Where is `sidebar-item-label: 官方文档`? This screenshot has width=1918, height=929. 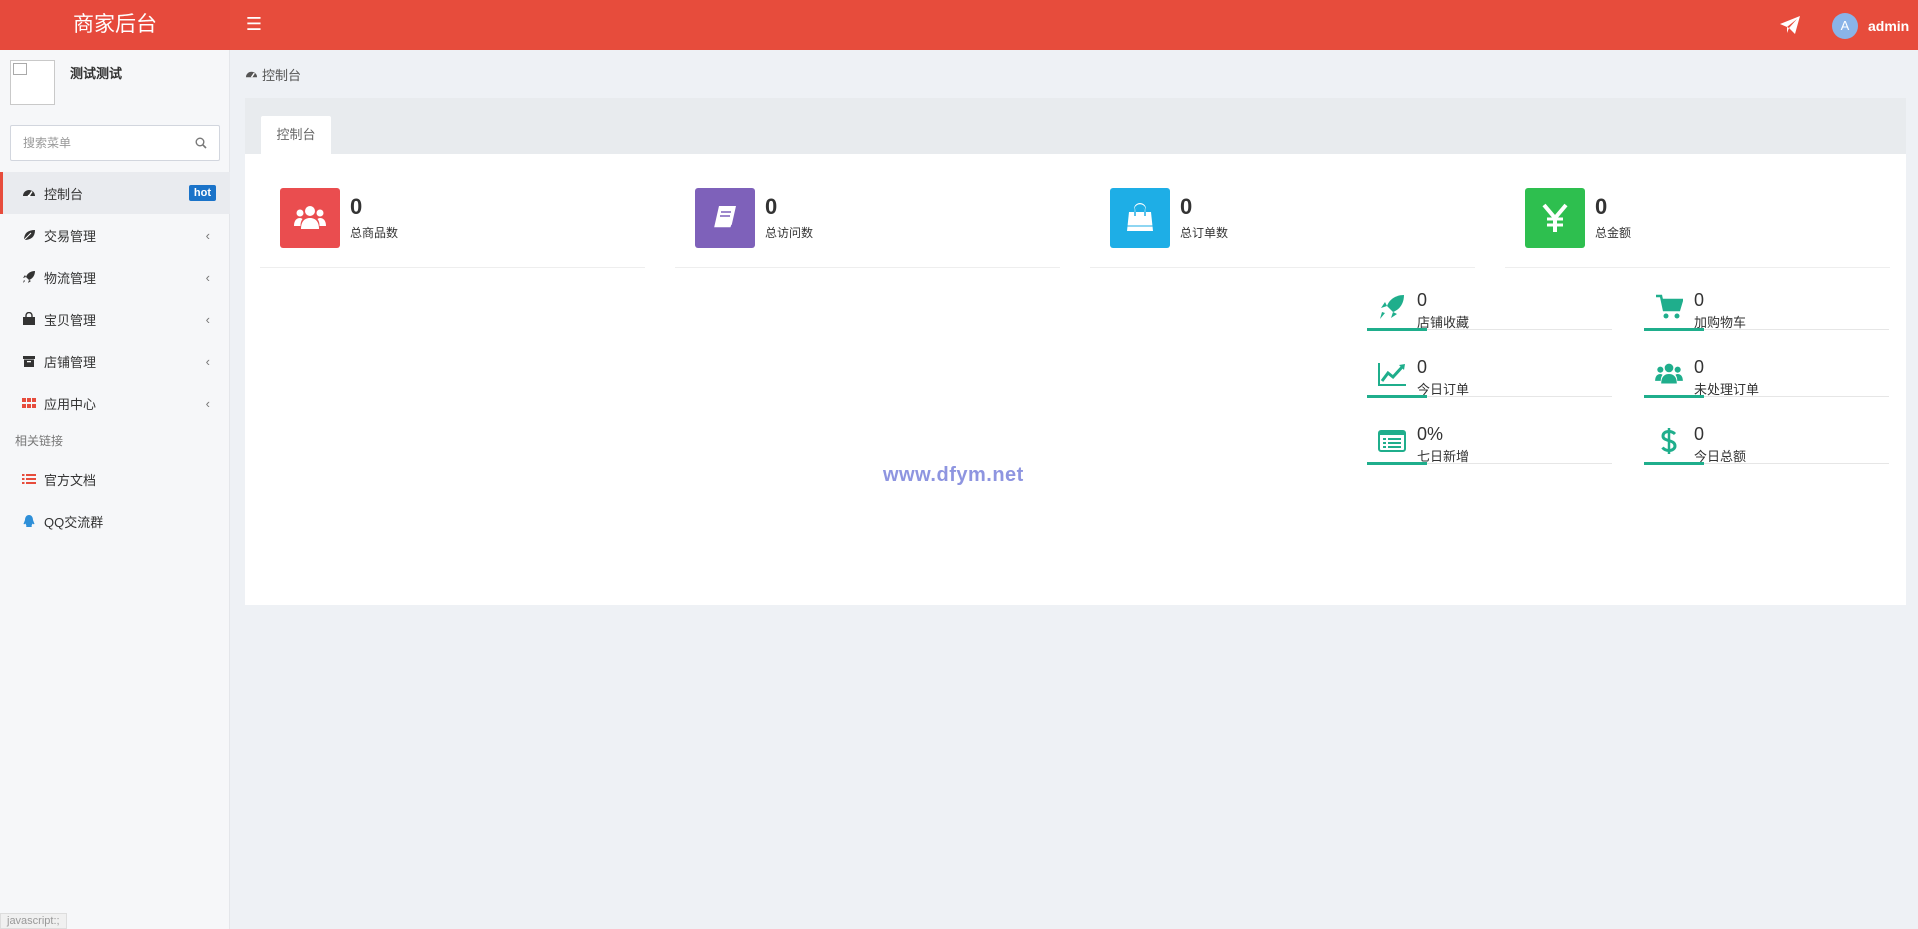 sidebar-item-label: 官方文档 is located at coordinates (70, 480).